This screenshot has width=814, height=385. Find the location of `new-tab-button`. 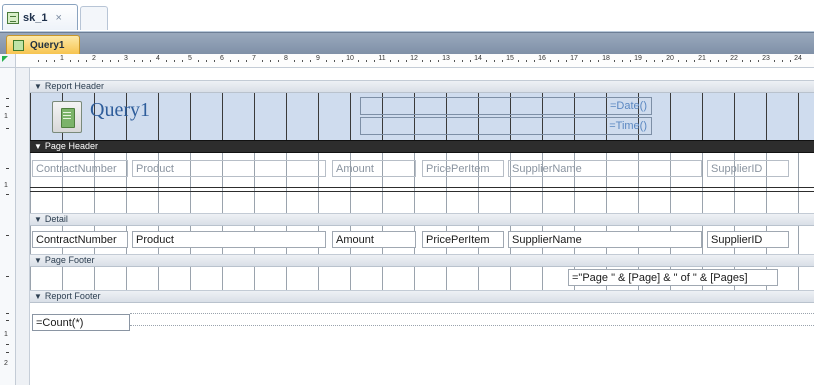

new-tab-button is located at coordinates (94, 18).